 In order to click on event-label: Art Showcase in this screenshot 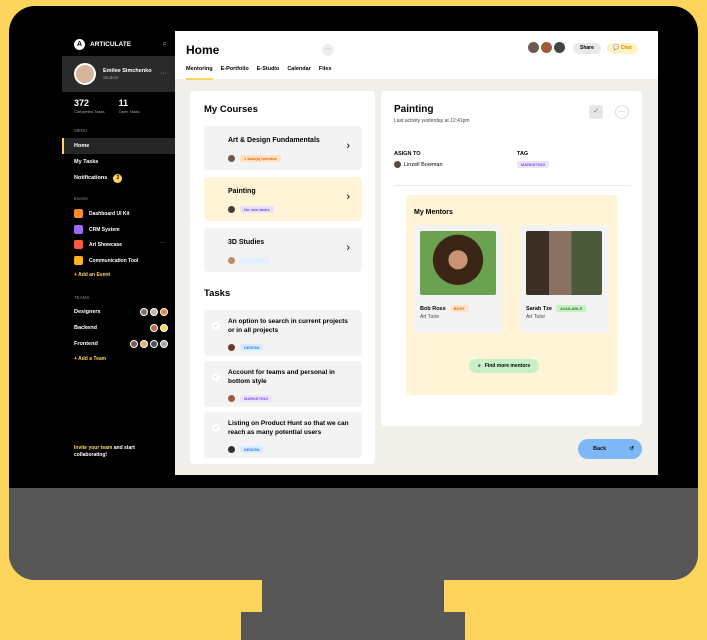, I will do `click(106, 244)`.